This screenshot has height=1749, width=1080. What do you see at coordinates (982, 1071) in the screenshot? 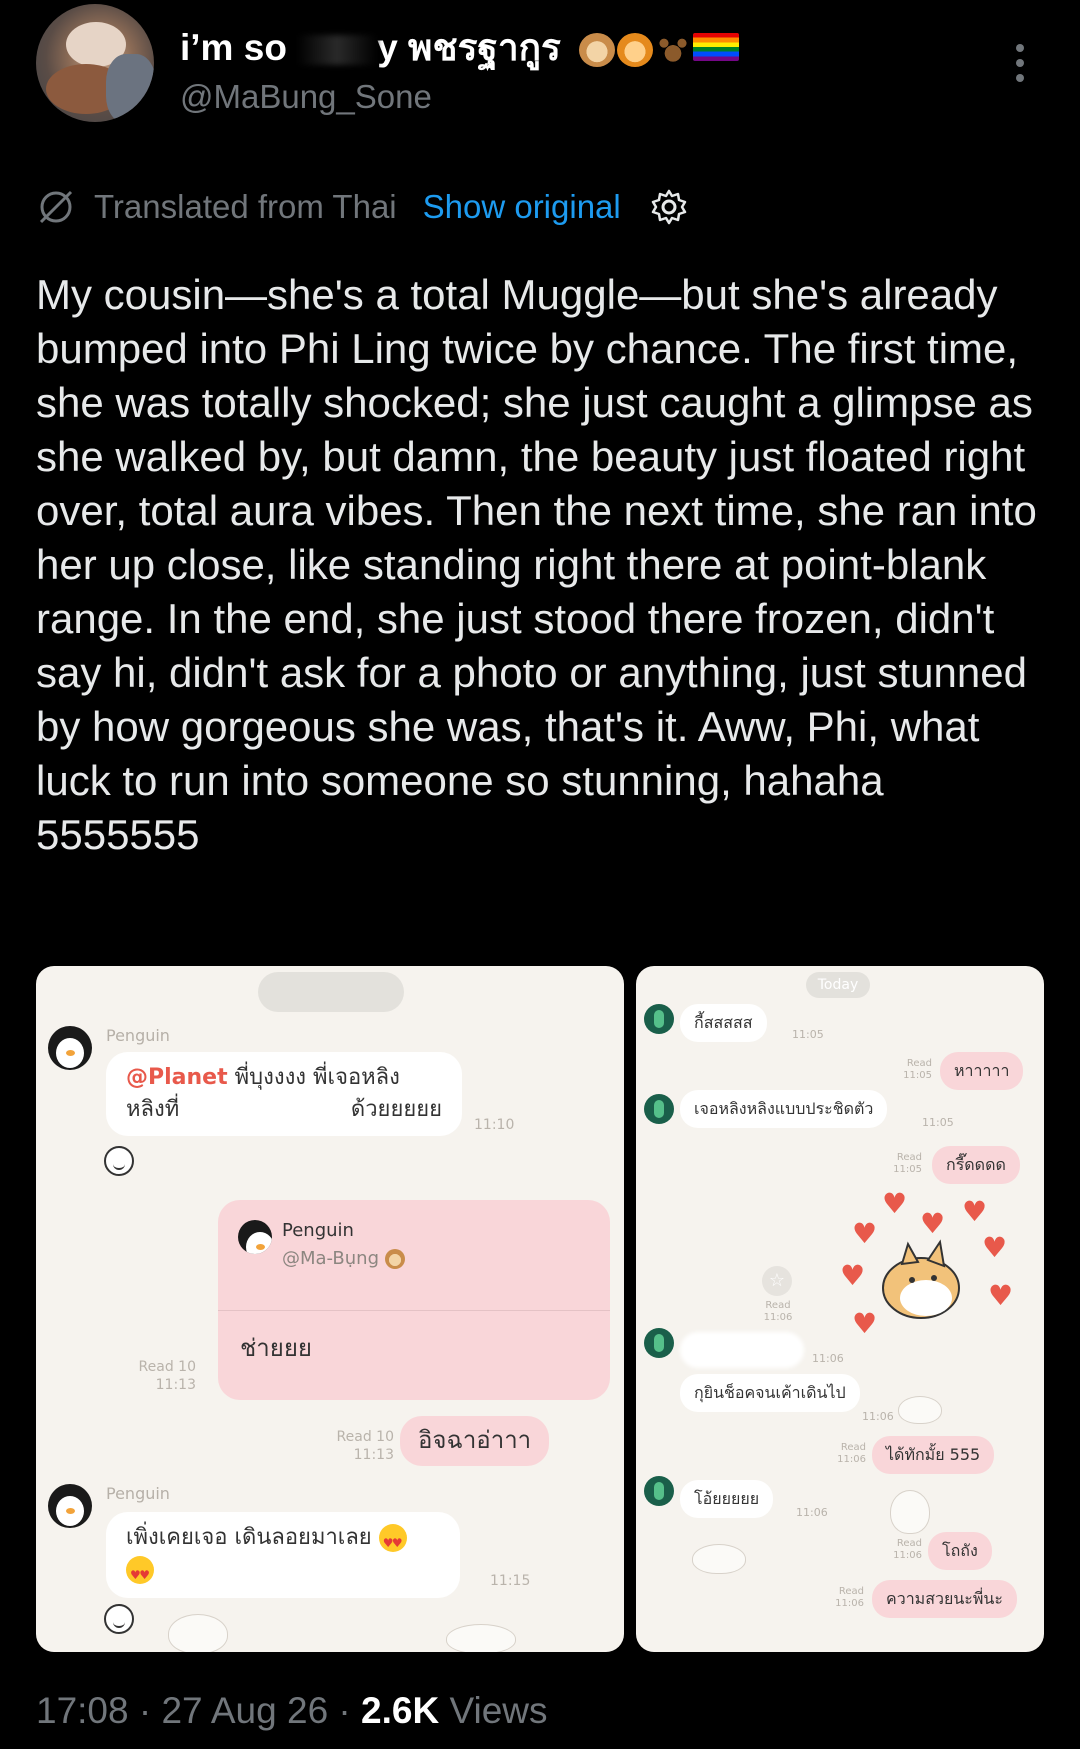
I see `chat-bubble-own: หาาาาา` at bounding box center [982, 1071].